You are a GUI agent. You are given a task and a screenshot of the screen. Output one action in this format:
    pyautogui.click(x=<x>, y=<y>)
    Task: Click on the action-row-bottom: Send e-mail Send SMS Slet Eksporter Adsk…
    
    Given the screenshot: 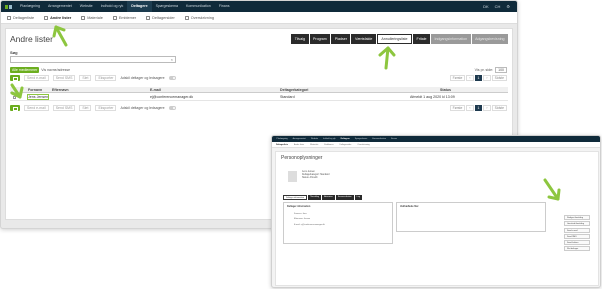 What is the action you would take?
    pyautogui.click(x=93, y=108)
    